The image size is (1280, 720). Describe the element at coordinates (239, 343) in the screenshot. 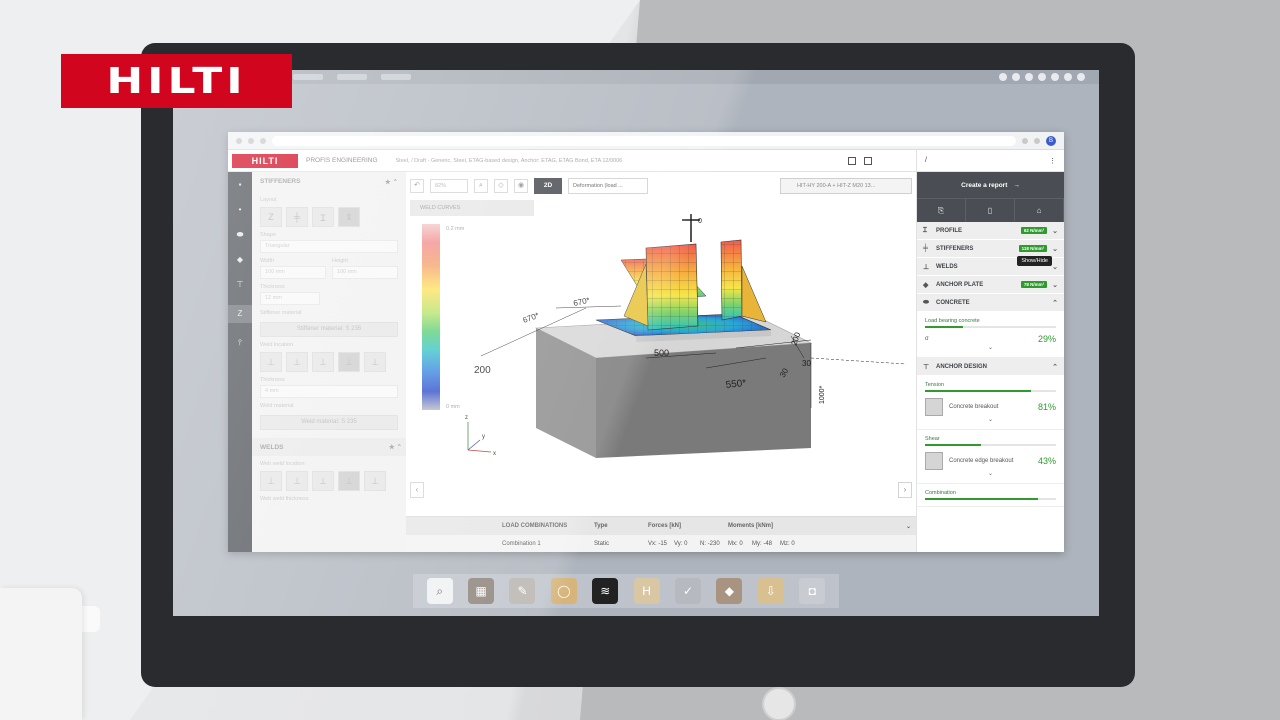

I see `rail-weld-icon: ⫯` at that location.